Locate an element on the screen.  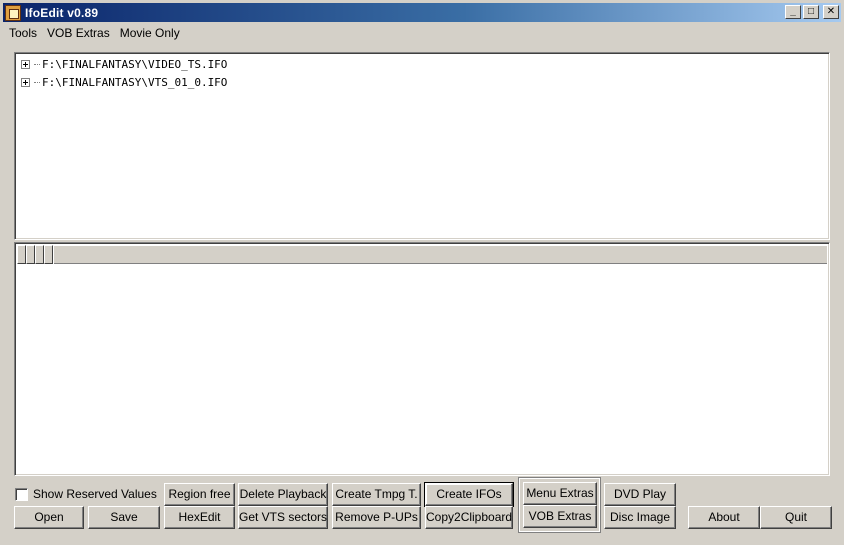
menu-movie-only: Movie Only is located at coordinates (150, 33).